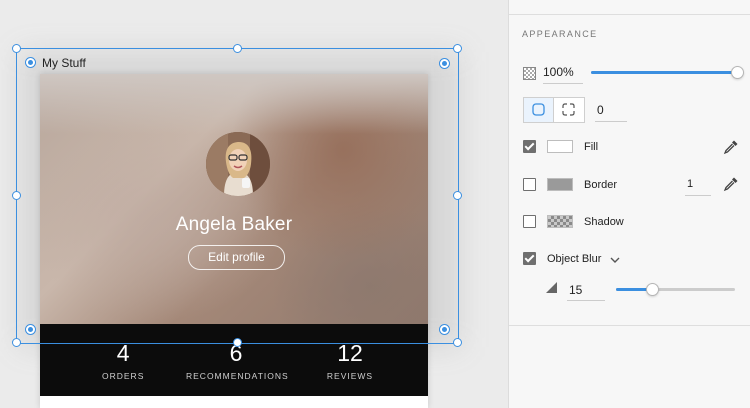 Image resolution: width=750 pixels, height=408 pixels. I want to click on shadow-label: Shadow, so click(604, 222).